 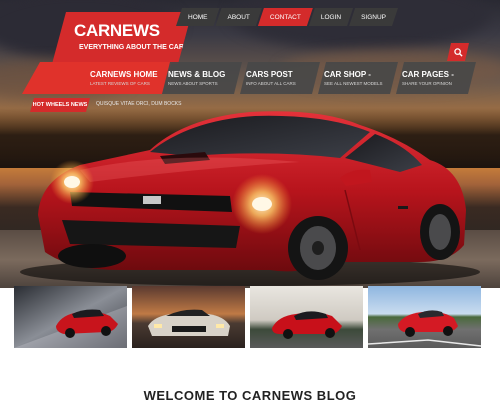 What do you see at coordinates (331, 17) in the screenshot?
I see `top-nav-login: LOGIN` at bounding box center [331, 17].